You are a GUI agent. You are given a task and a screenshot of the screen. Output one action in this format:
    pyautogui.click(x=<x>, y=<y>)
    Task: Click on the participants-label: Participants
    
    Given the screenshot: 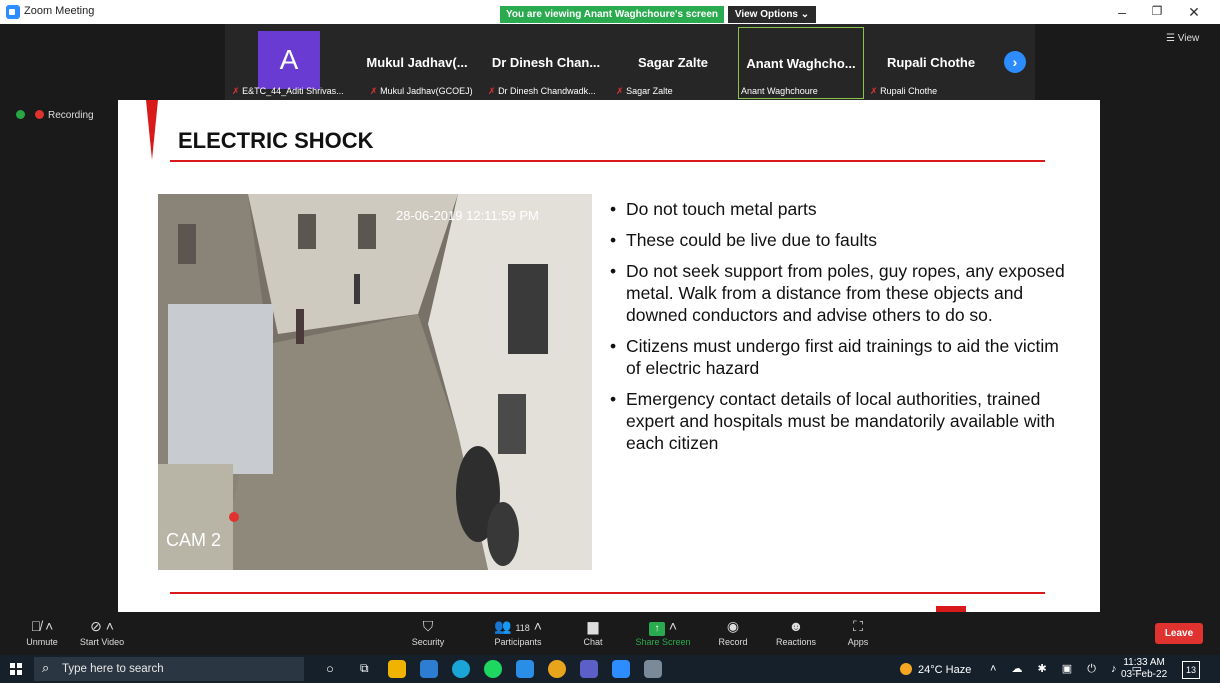 What is the action you would take?
    pyautogui.click(x=518, y=642)
    